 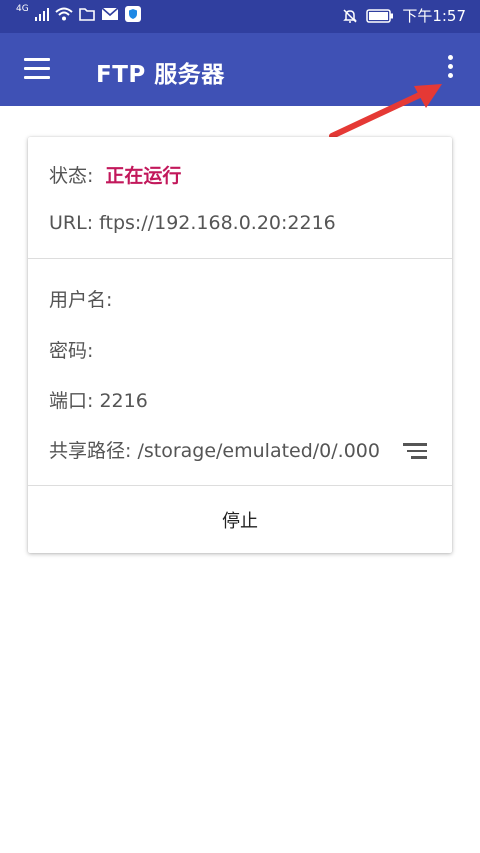 What do you see at coordinates (450, 57) in the screenshot?
I see `more-vert-icon` at bounding box center [450, 57].